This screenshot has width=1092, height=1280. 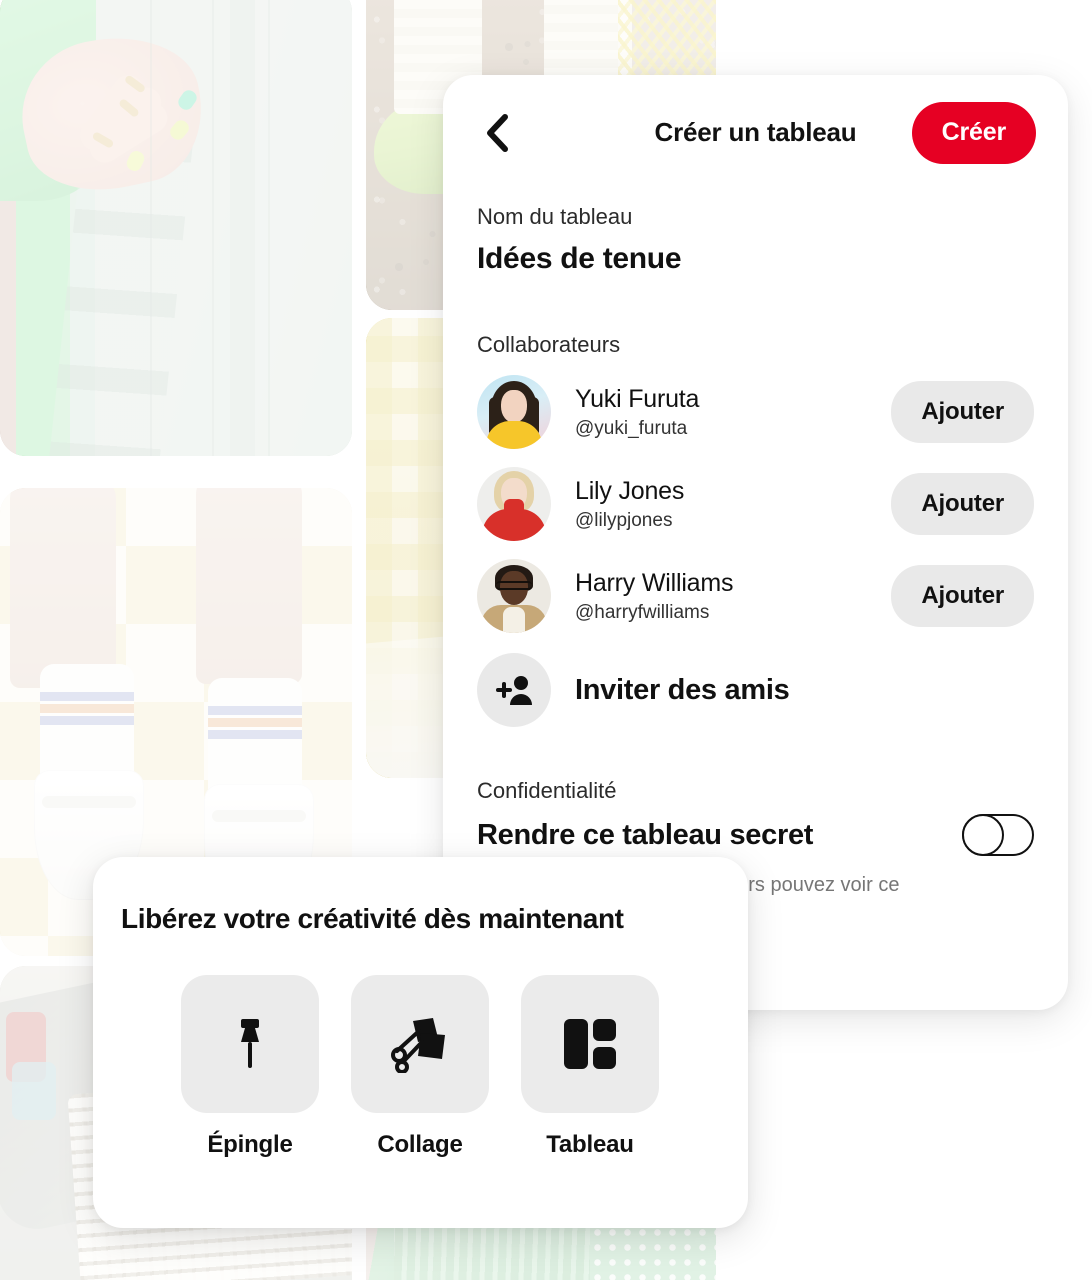 I want to click on board-layout-icon, so click(x=590, y=1044).